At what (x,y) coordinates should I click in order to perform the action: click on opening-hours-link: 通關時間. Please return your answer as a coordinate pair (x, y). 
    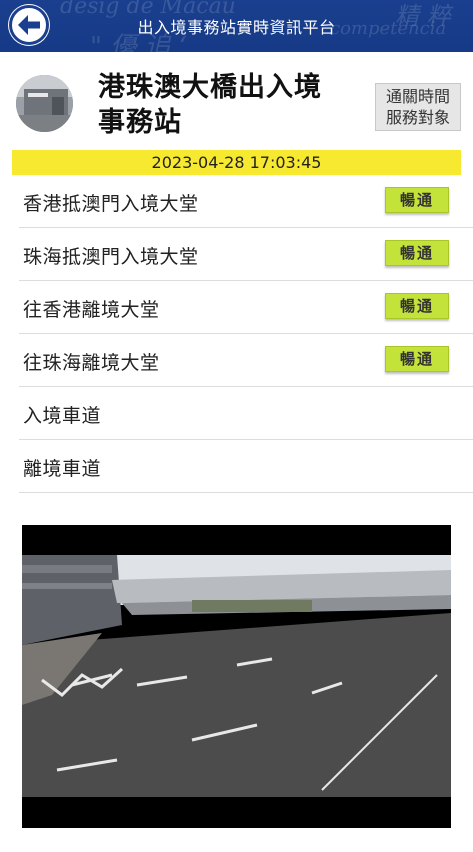
    Looking at the image, I should click on (418, 96).